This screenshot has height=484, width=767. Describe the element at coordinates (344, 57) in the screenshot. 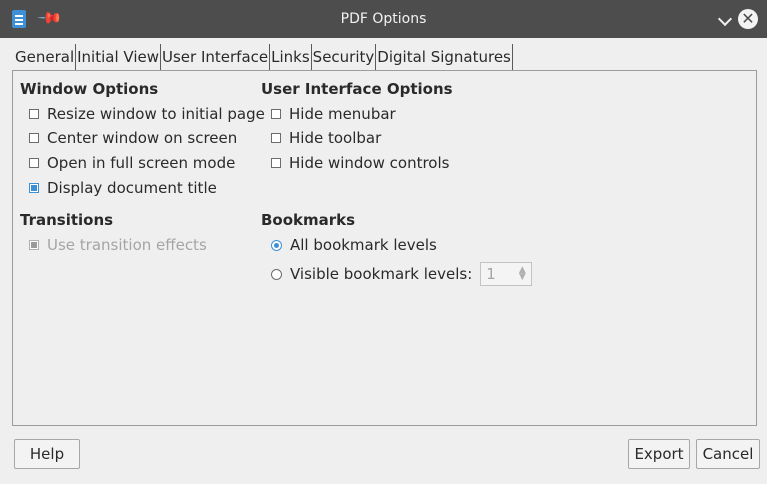

I see `tab-security: Security` at that location.